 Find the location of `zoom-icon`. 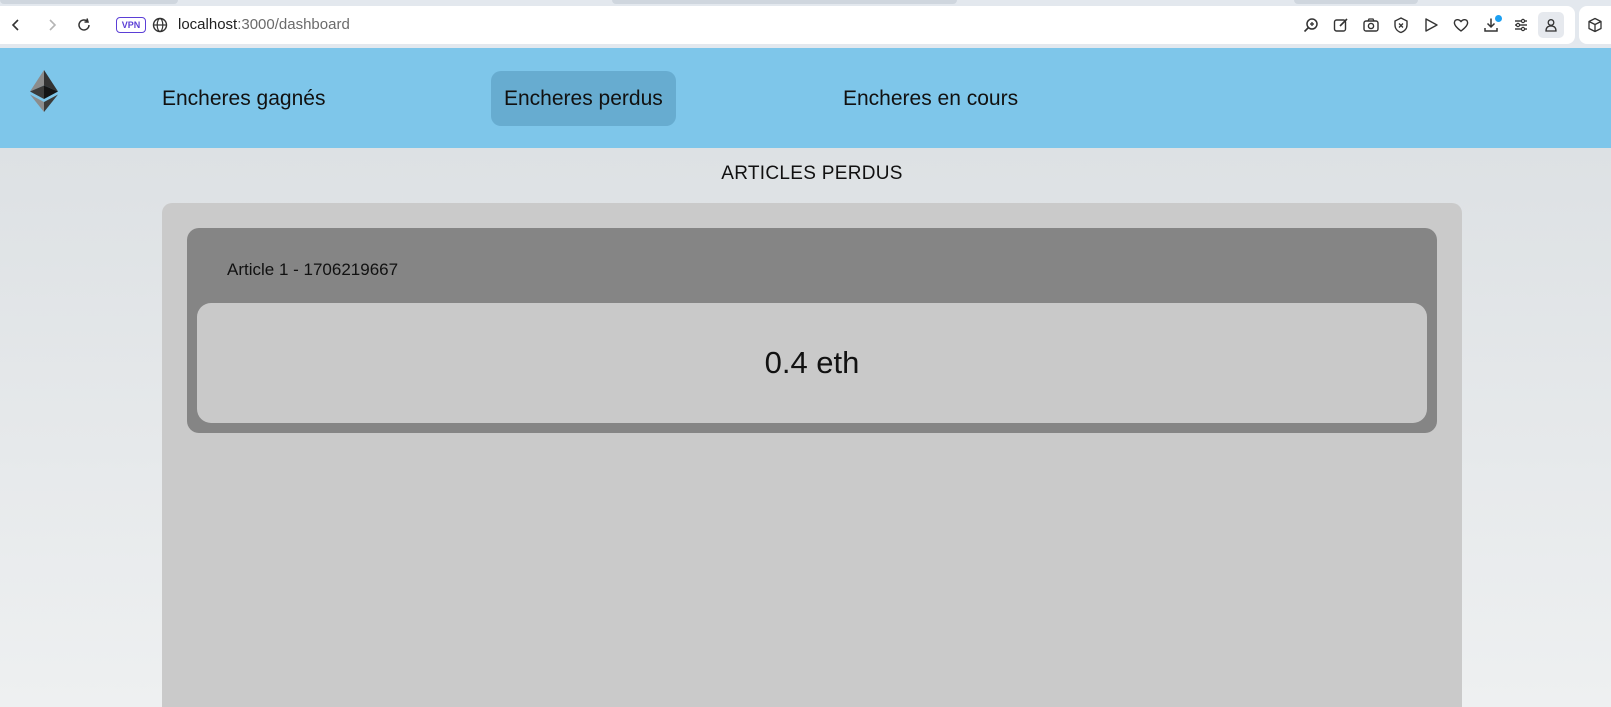

zoom-icon is located at coordinates (1311, 25).